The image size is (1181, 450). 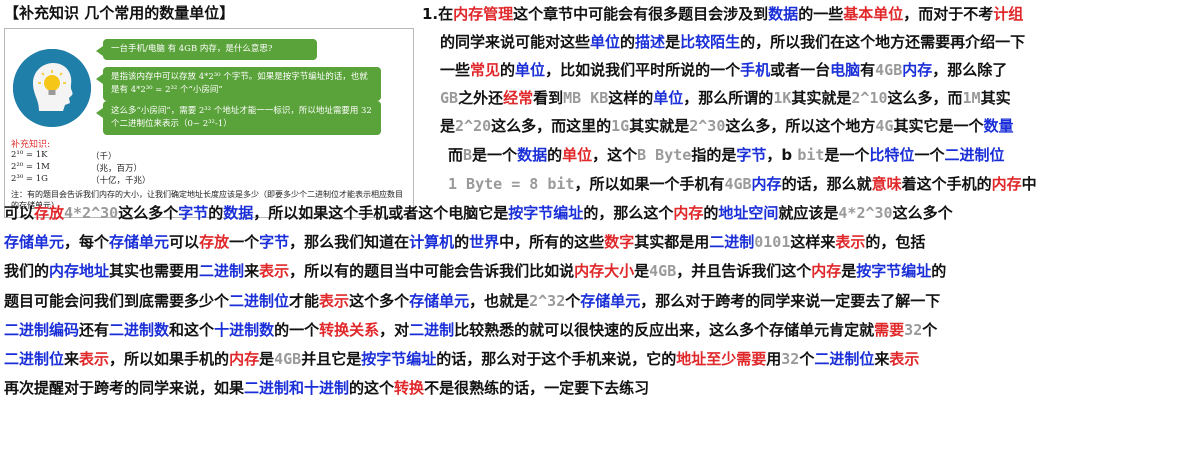 I want to click on text-run: ，所以如果一个手机有, so click(x=649, y=184).